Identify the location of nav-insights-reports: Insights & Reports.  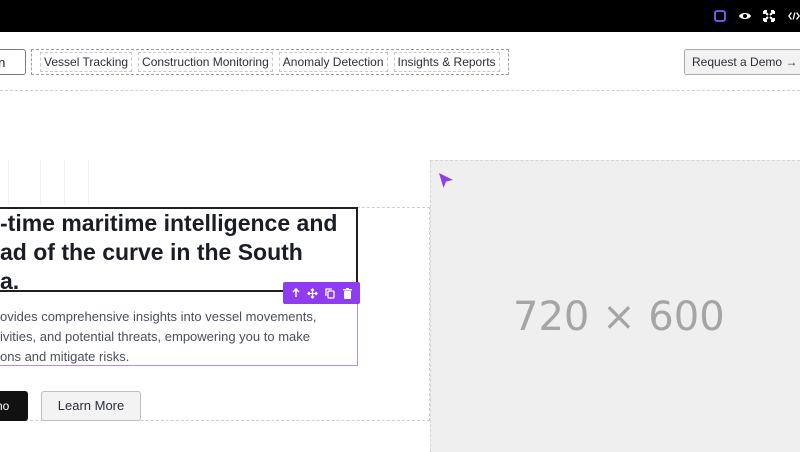
(446, 62).